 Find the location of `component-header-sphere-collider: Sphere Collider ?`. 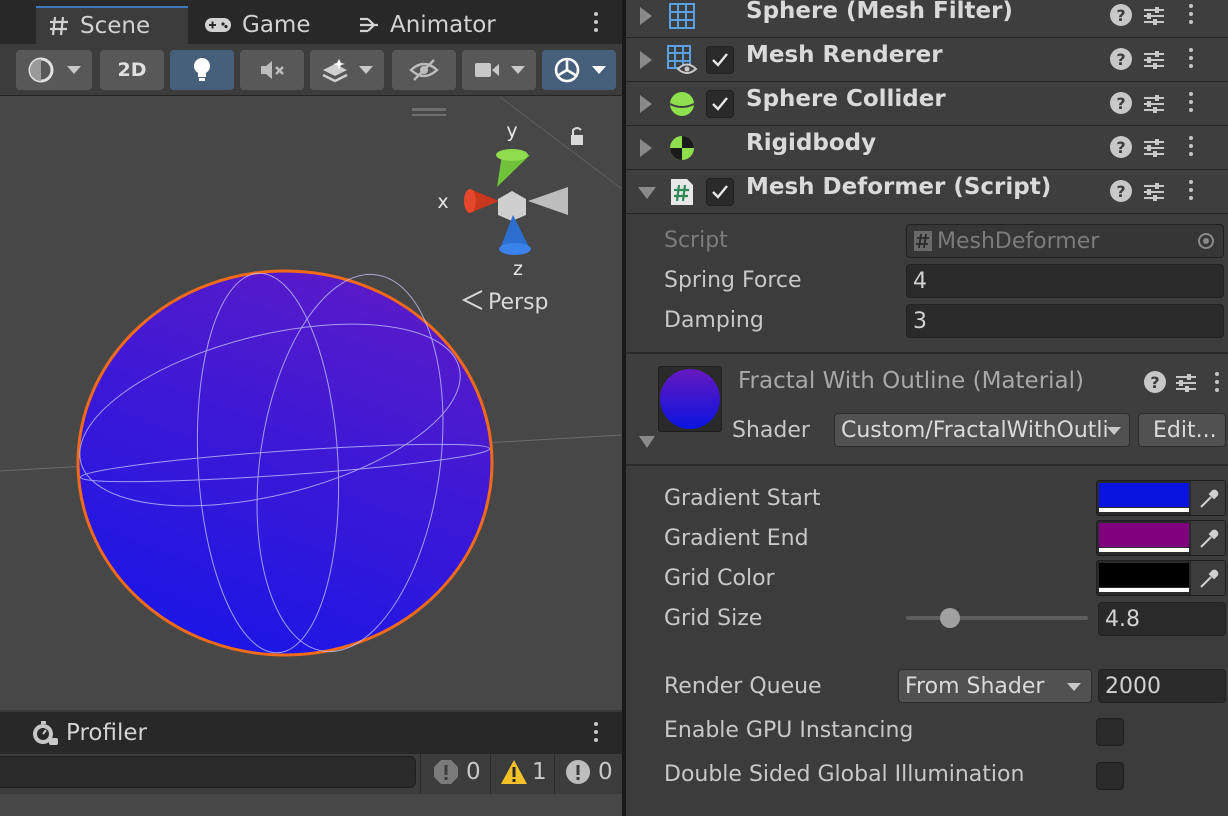

component-header-sphere-collider: Sphere Collider ? is located at coordinates (927, 104).